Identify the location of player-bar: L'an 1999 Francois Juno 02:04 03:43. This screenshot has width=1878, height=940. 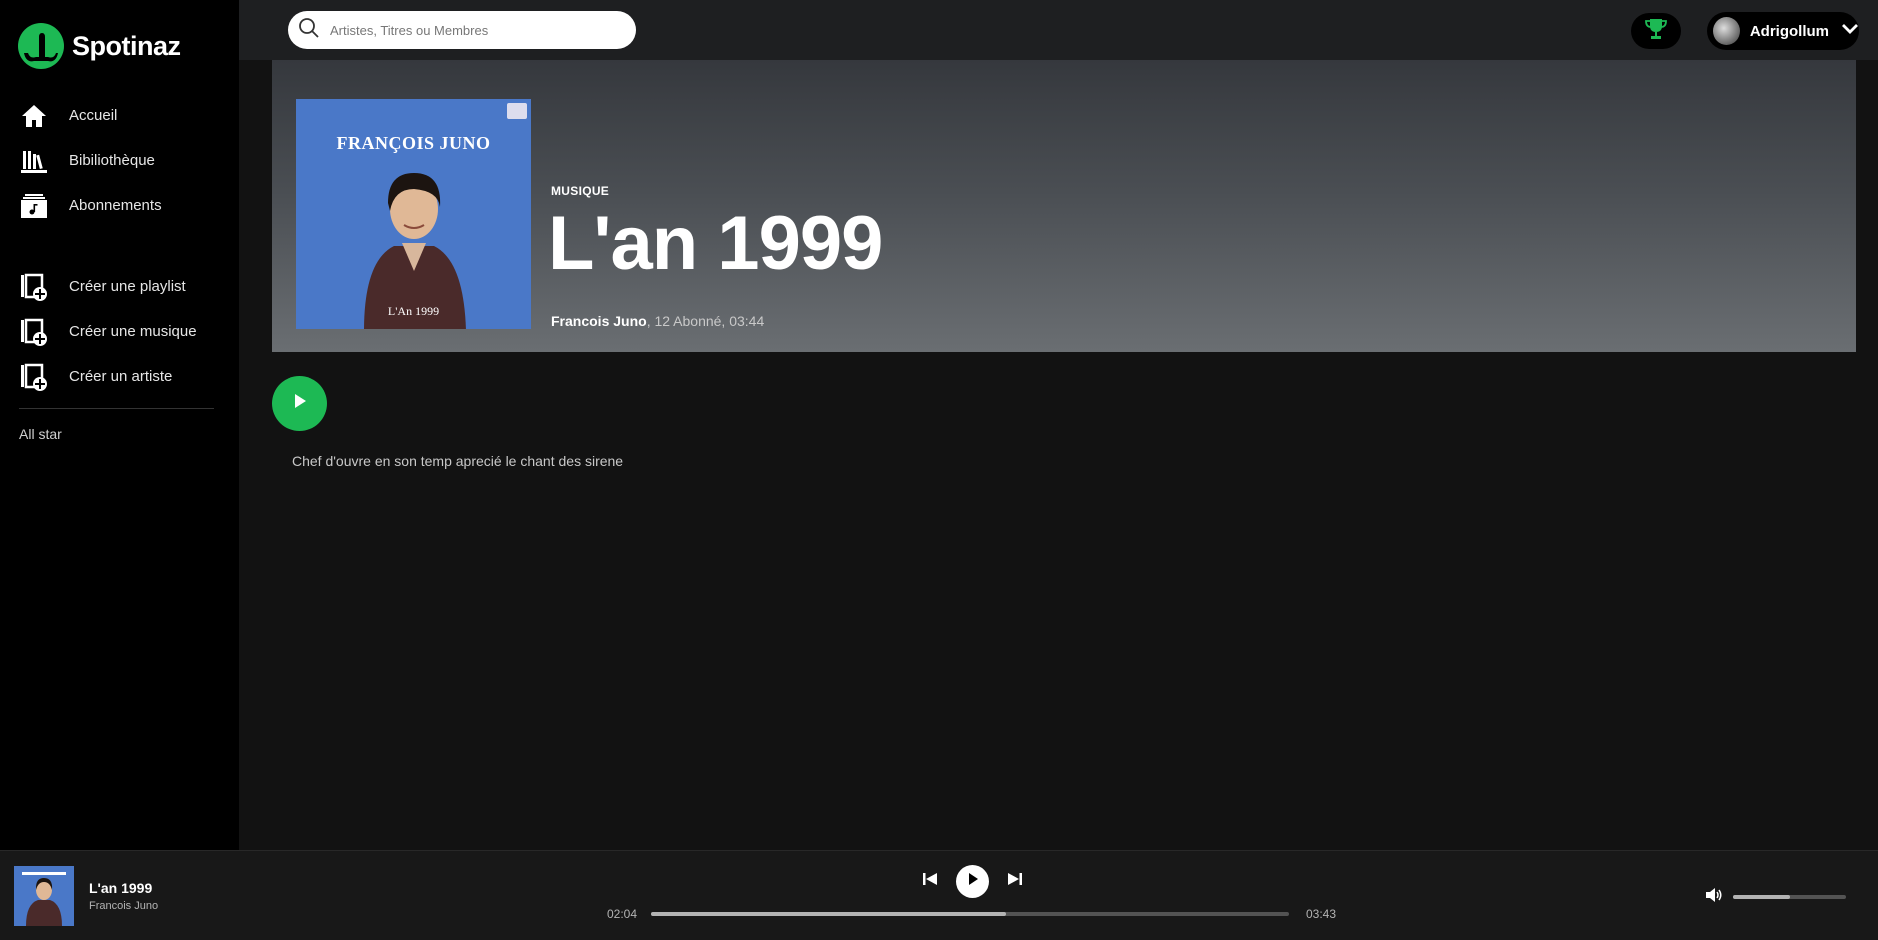
(939, 895).